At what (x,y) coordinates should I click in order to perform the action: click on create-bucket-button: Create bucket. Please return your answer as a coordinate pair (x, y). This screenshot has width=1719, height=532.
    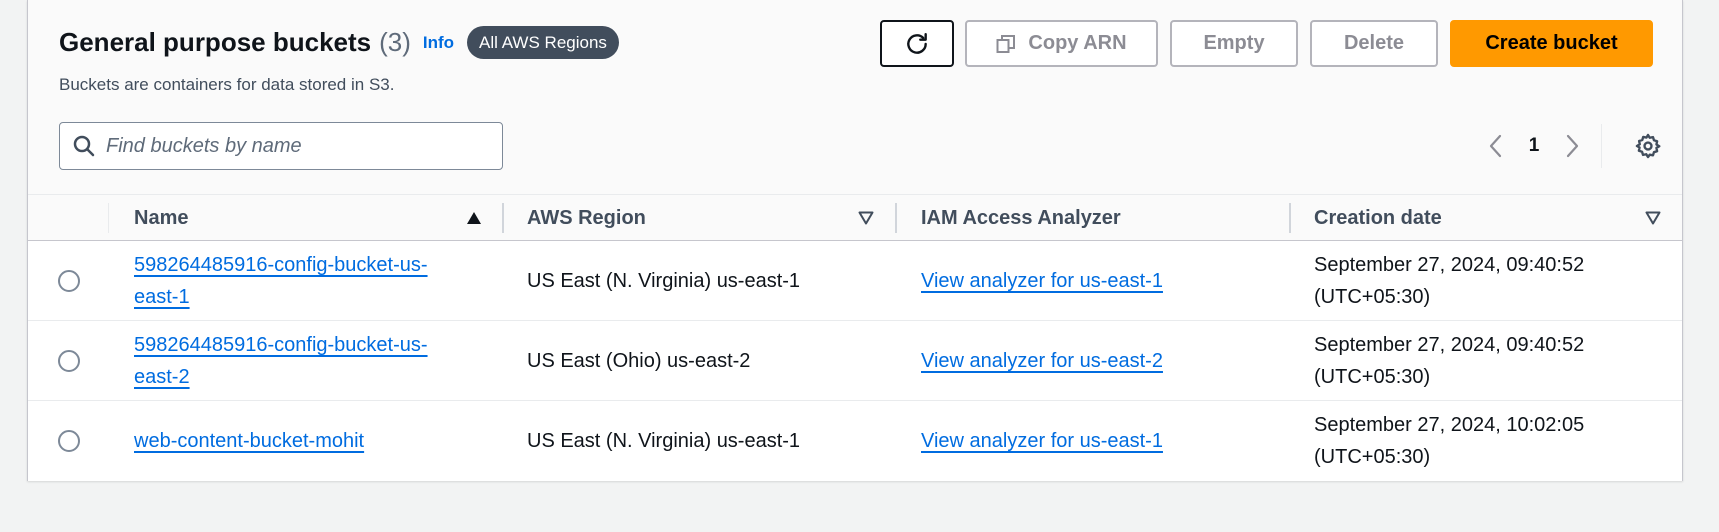
    Looking at the image, I should click on (1551, 43).